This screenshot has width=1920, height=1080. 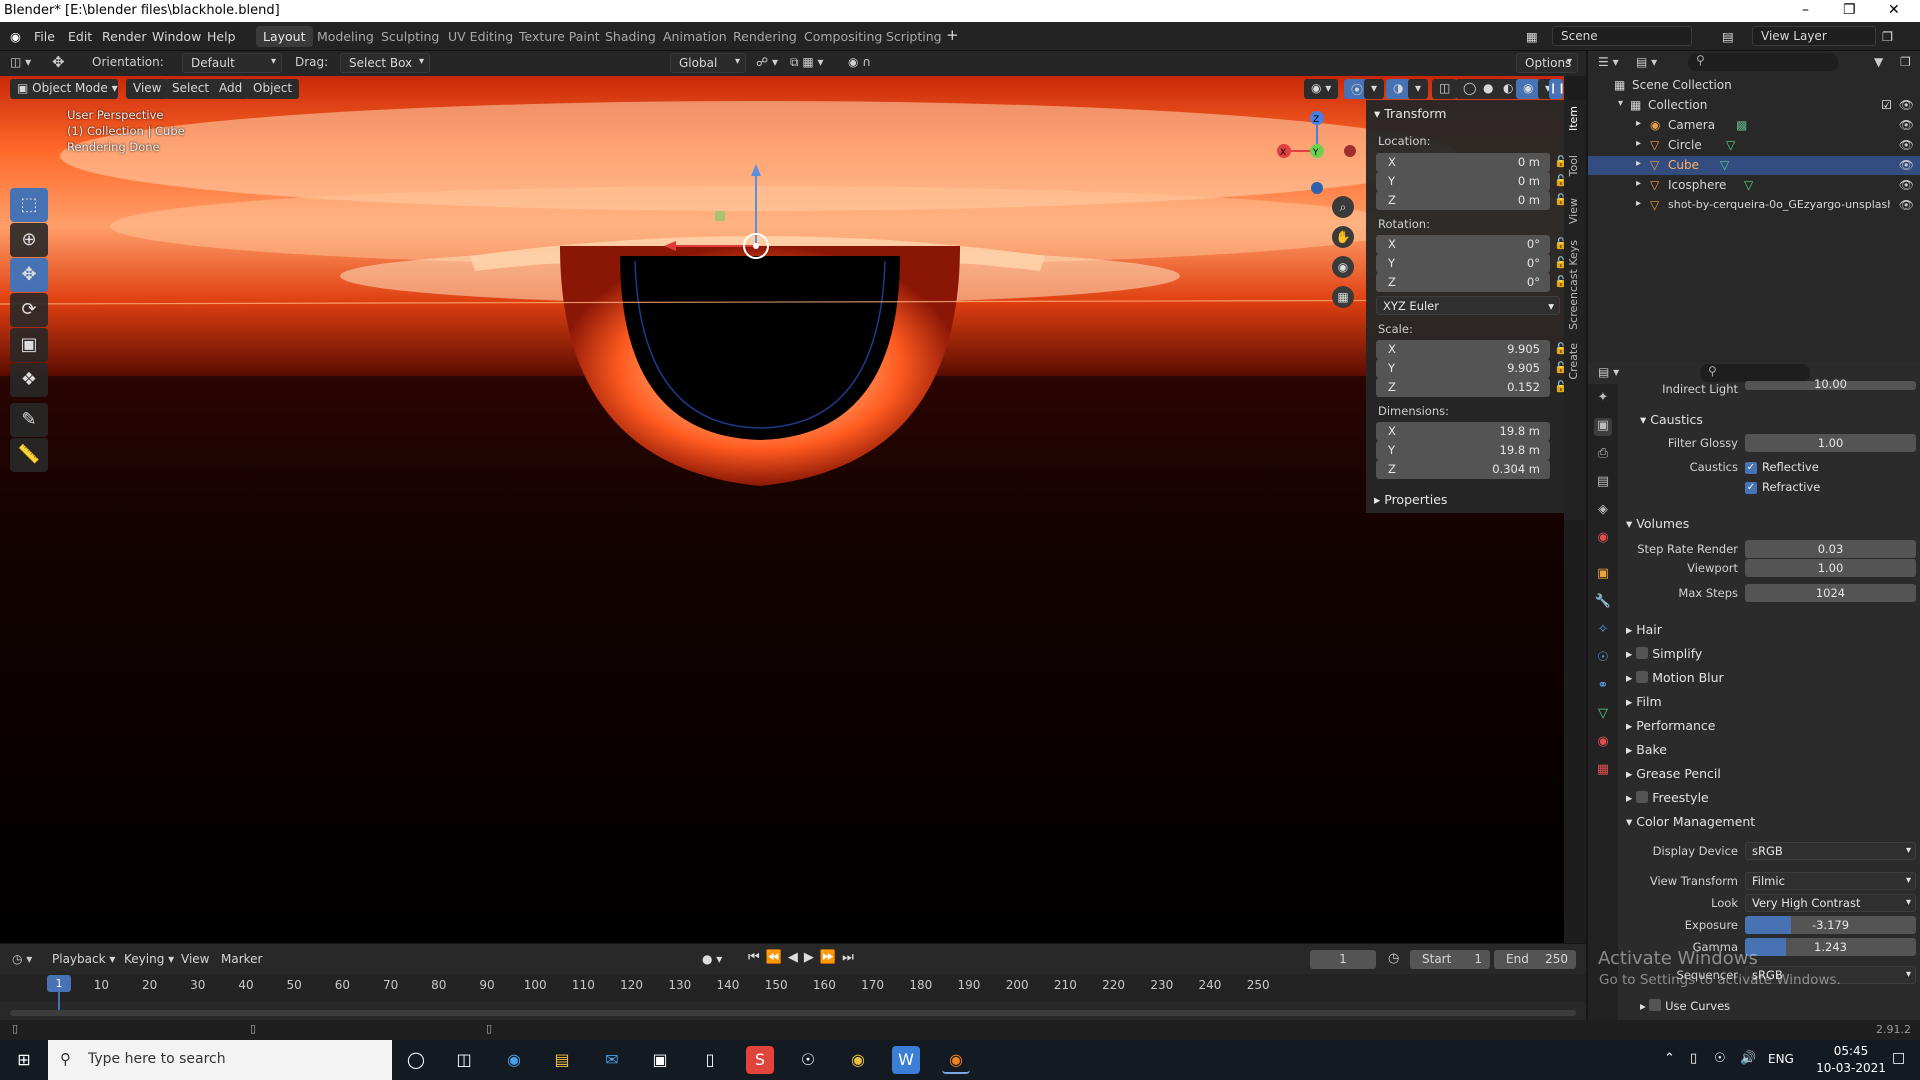 What do you see at coordinates (64, 89) in the screenshot?
I see `mode-dropdown: ▣ Object Mode ▾` at bounding box center [64, 89].